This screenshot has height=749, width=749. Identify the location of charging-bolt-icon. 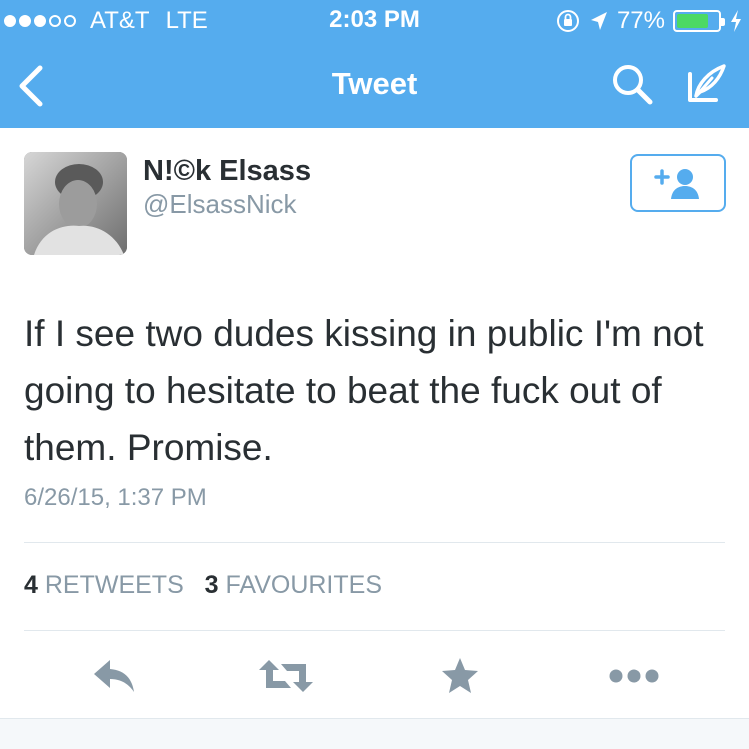
(736, 21).